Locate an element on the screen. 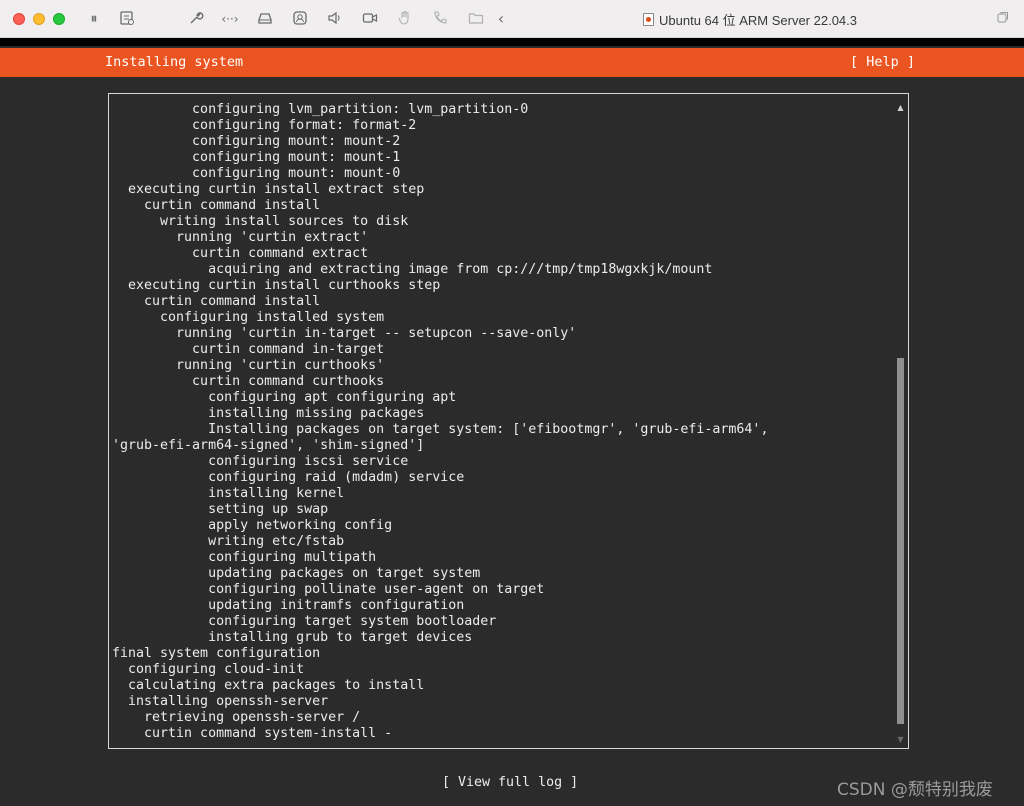  wrench-icon is located at coordinates (196, 19).